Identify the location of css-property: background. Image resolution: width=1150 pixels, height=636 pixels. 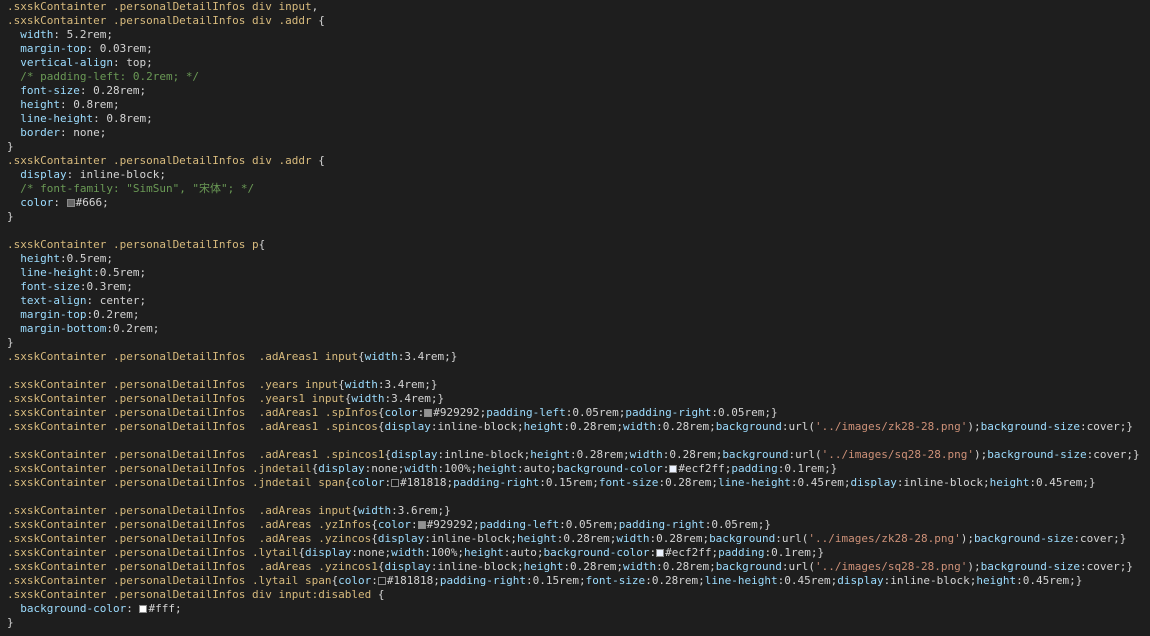
(748, 566).